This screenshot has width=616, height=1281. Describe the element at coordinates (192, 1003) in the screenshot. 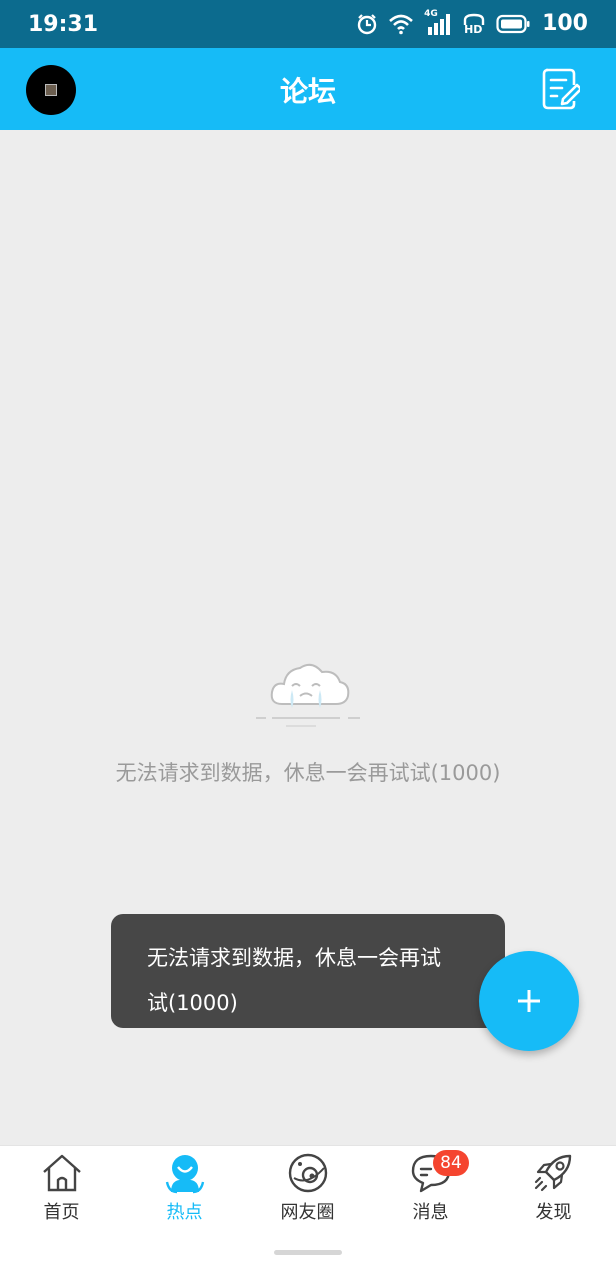

I see `toast-line-2: 试(1000)` at that location.